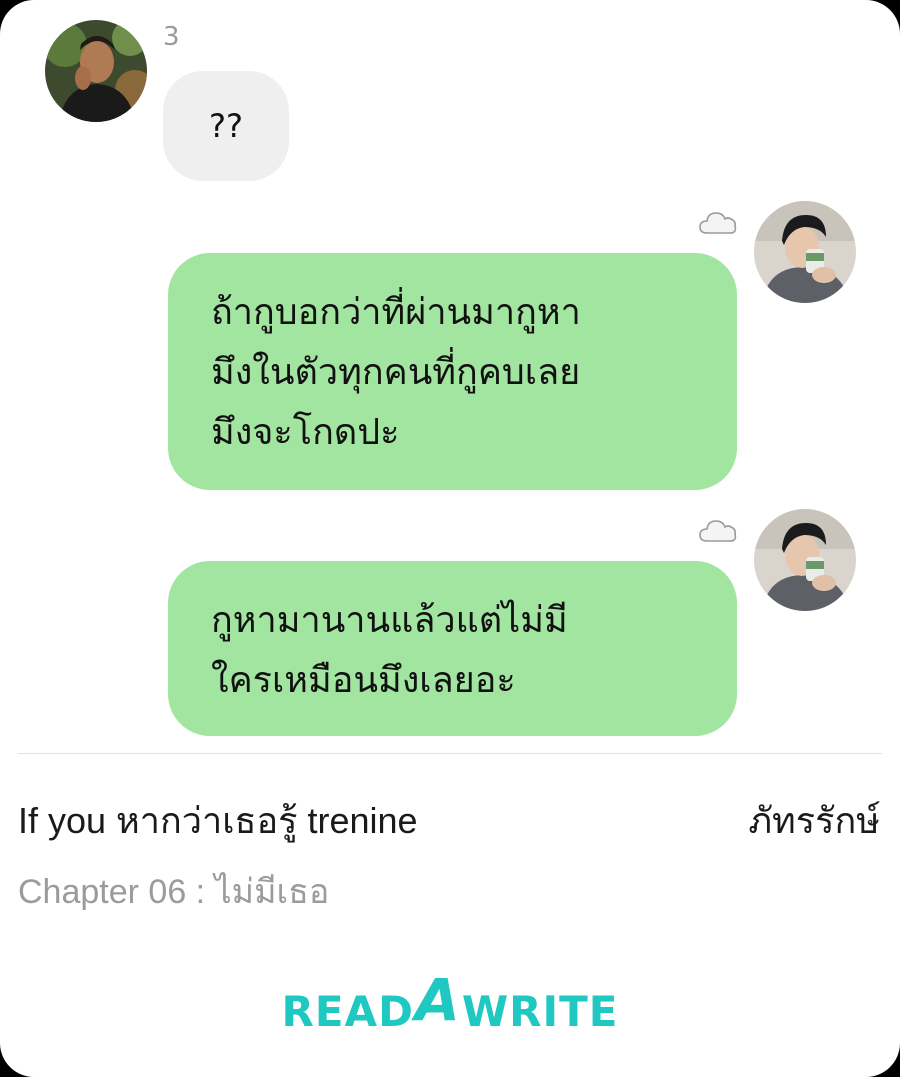  What do you see at coordinates (814, 820) in the screenshot?
I see `author-name: ภัทรรักษ์` at bounding box center [814, 820].